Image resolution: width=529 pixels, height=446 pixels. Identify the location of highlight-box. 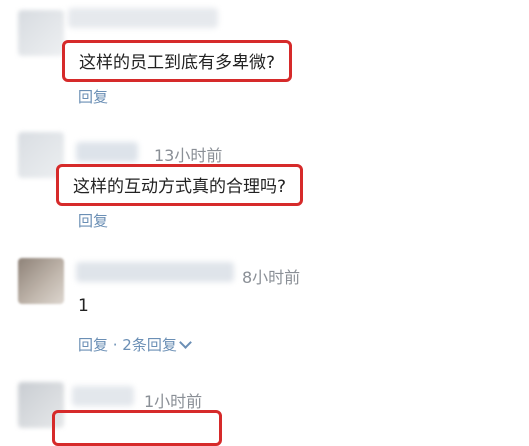
(137, 428).